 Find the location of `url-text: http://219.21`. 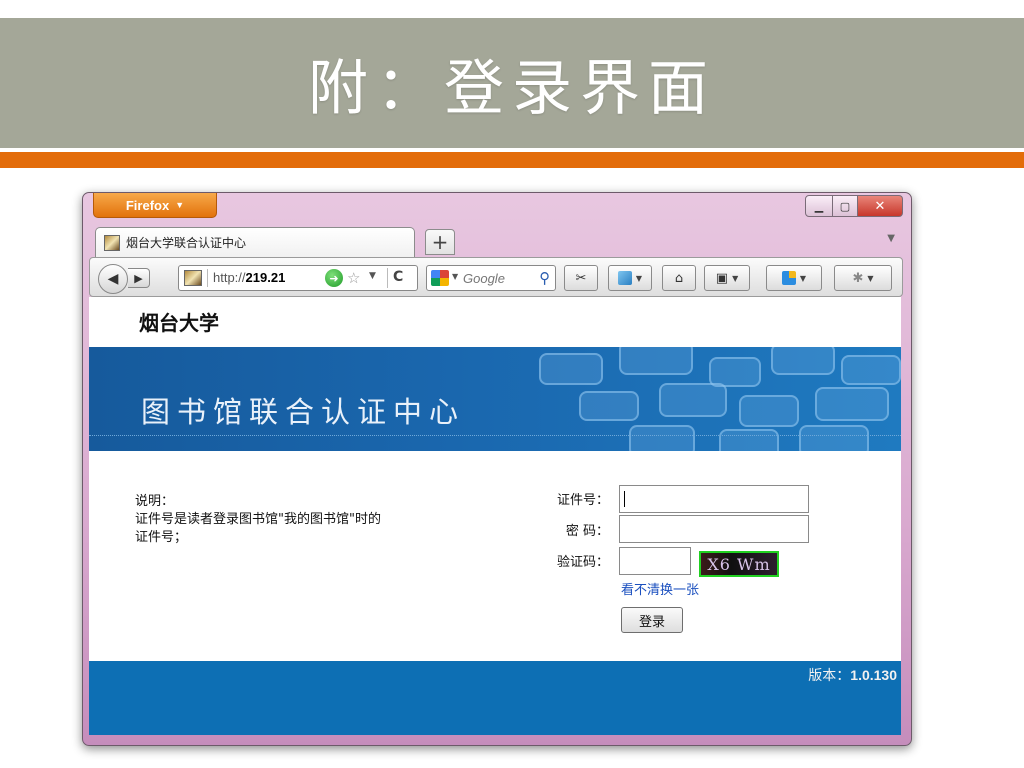

url-text: http://219.21 is located at coordinates (249, 277).